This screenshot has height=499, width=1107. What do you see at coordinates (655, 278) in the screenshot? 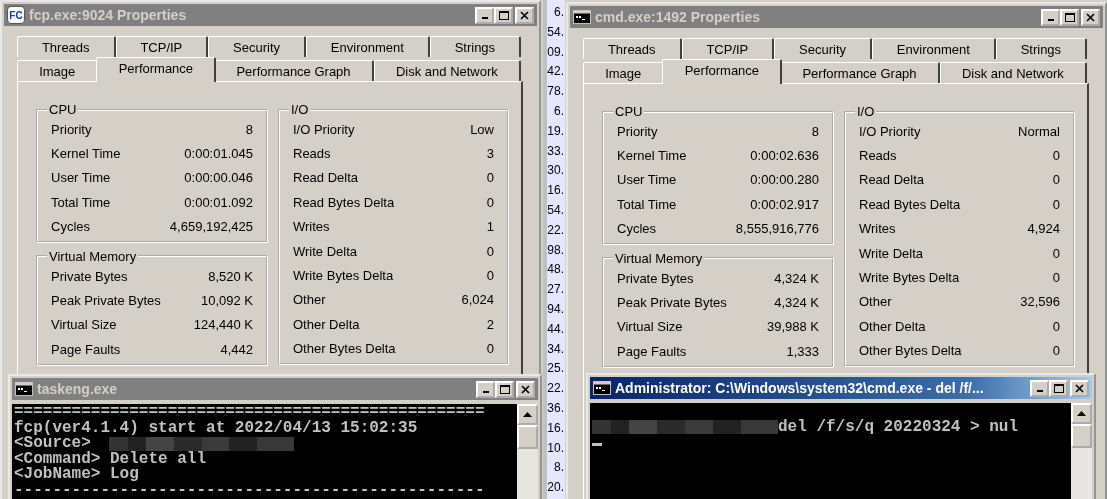
I see `field-label: Private Bytes` at bounding box center [655, 278].